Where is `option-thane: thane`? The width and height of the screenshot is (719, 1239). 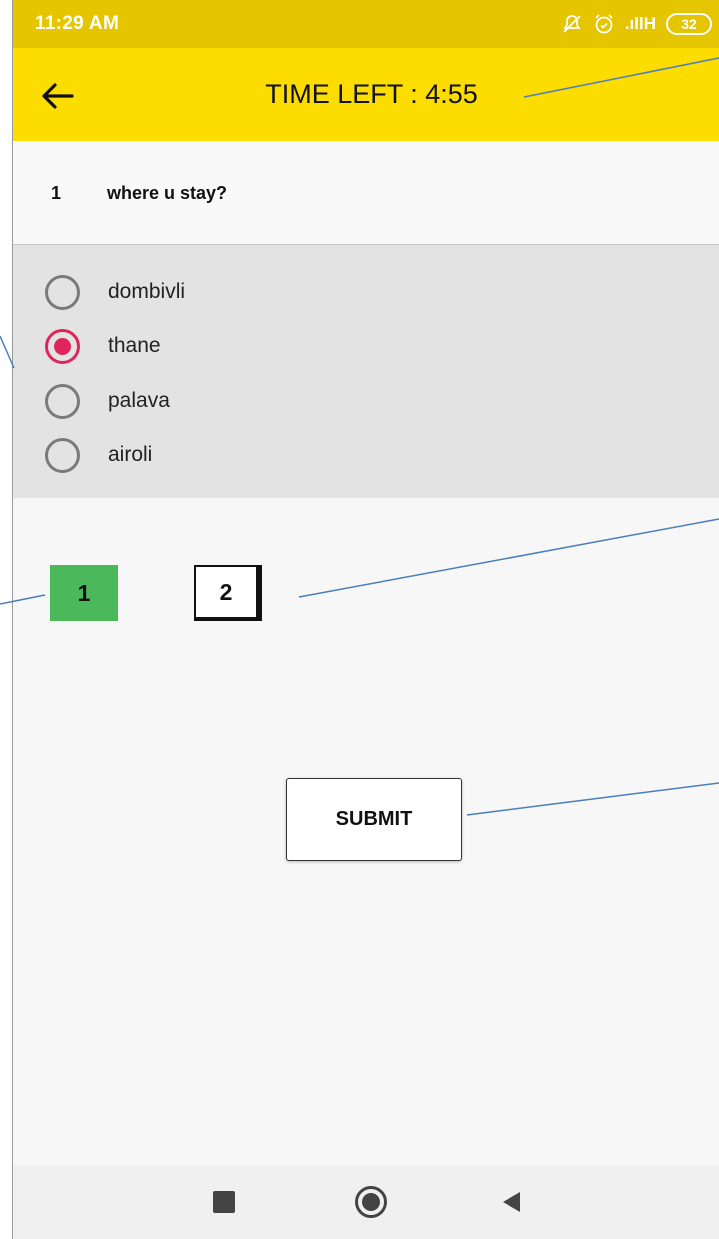
option-thane: thane is located at coordinates (366, 346).